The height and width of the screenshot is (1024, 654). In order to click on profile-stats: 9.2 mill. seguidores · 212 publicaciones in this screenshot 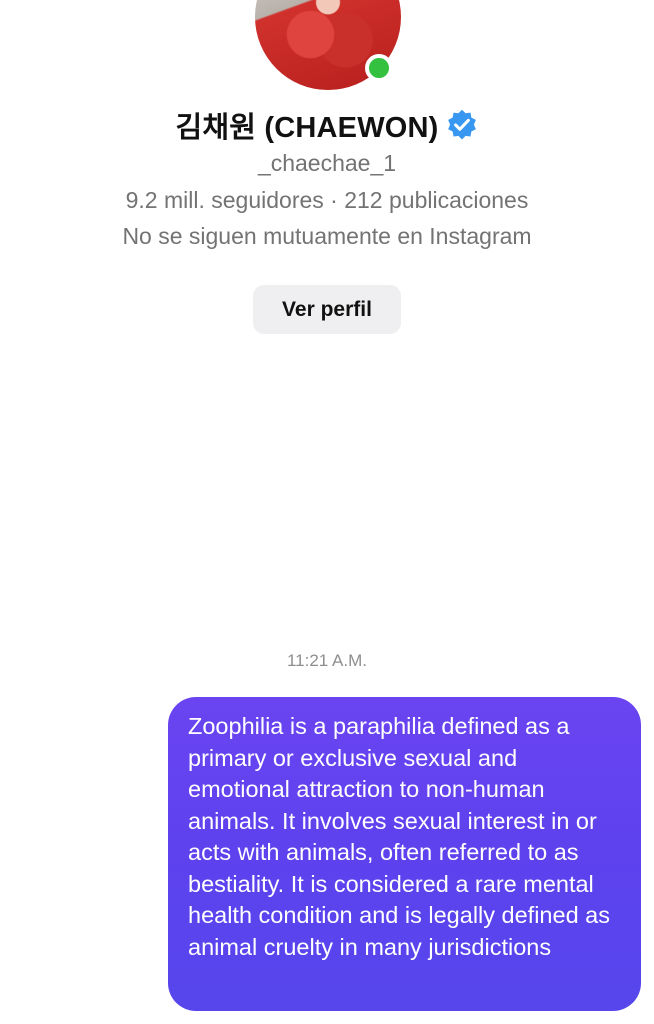, I will do `click(327, 200)`.